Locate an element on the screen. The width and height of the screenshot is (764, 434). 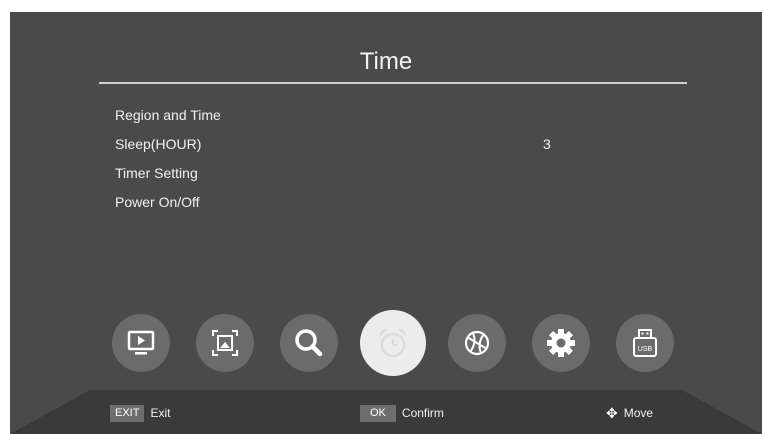
menu-tab-time is located at coordinates (393, 343).